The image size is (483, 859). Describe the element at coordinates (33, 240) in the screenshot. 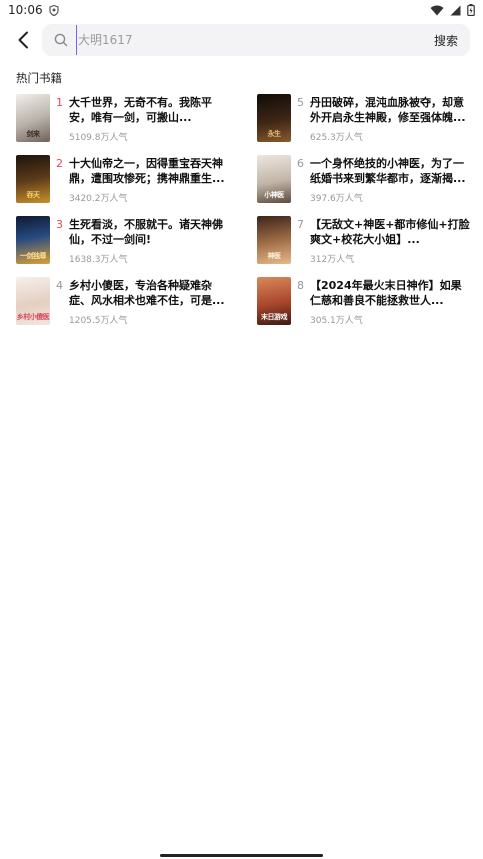

I see `book-cover: 一剑独尊` at that location.